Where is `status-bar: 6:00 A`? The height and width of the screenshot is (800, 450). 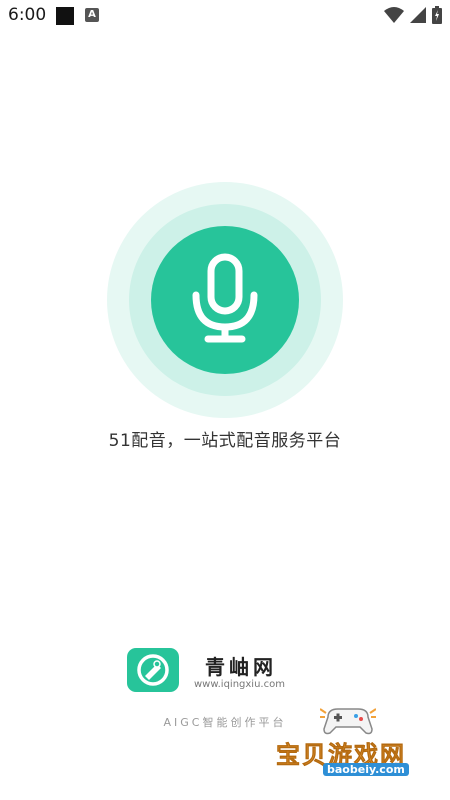 status-bar: 6:00 A is located at coordinates (225, 16).